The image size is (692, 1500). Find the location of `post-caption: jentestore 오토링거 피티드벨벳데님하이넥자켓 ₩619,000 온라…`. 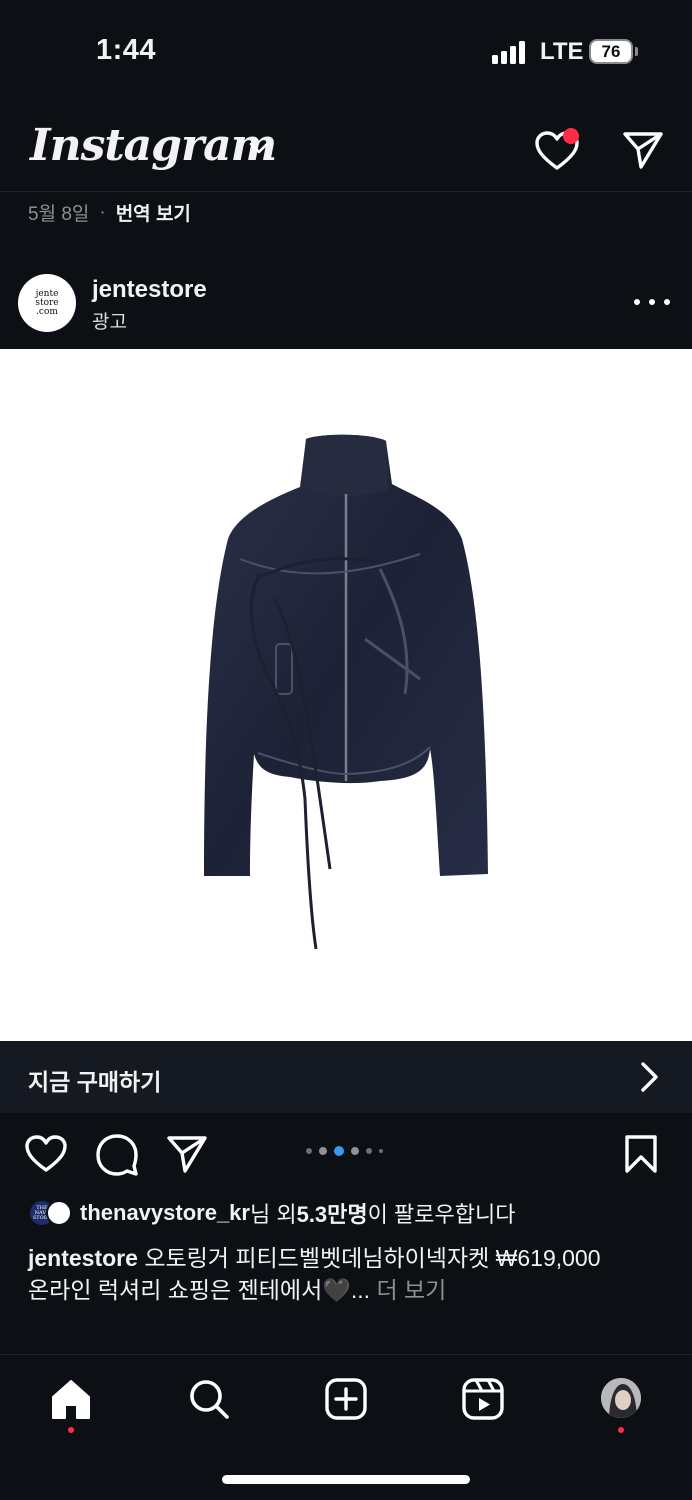

post-caption: jentestore 오토링거 피티드벨벳데님하이넥자켓 ₩619,000 온라… is located at coordinates (348, 1274).